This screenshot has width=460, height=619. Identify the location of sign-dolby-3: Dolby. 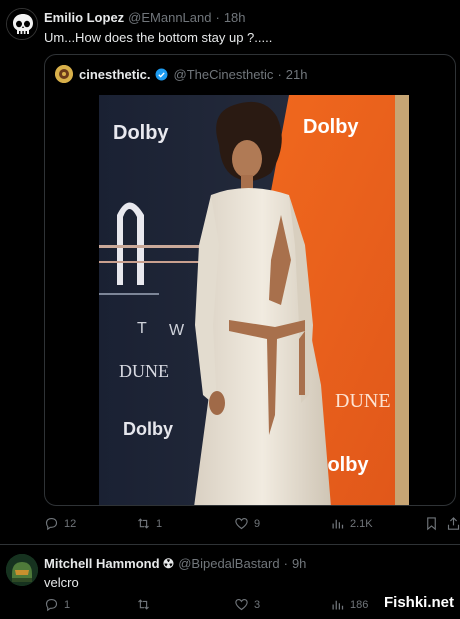
(148, 429).